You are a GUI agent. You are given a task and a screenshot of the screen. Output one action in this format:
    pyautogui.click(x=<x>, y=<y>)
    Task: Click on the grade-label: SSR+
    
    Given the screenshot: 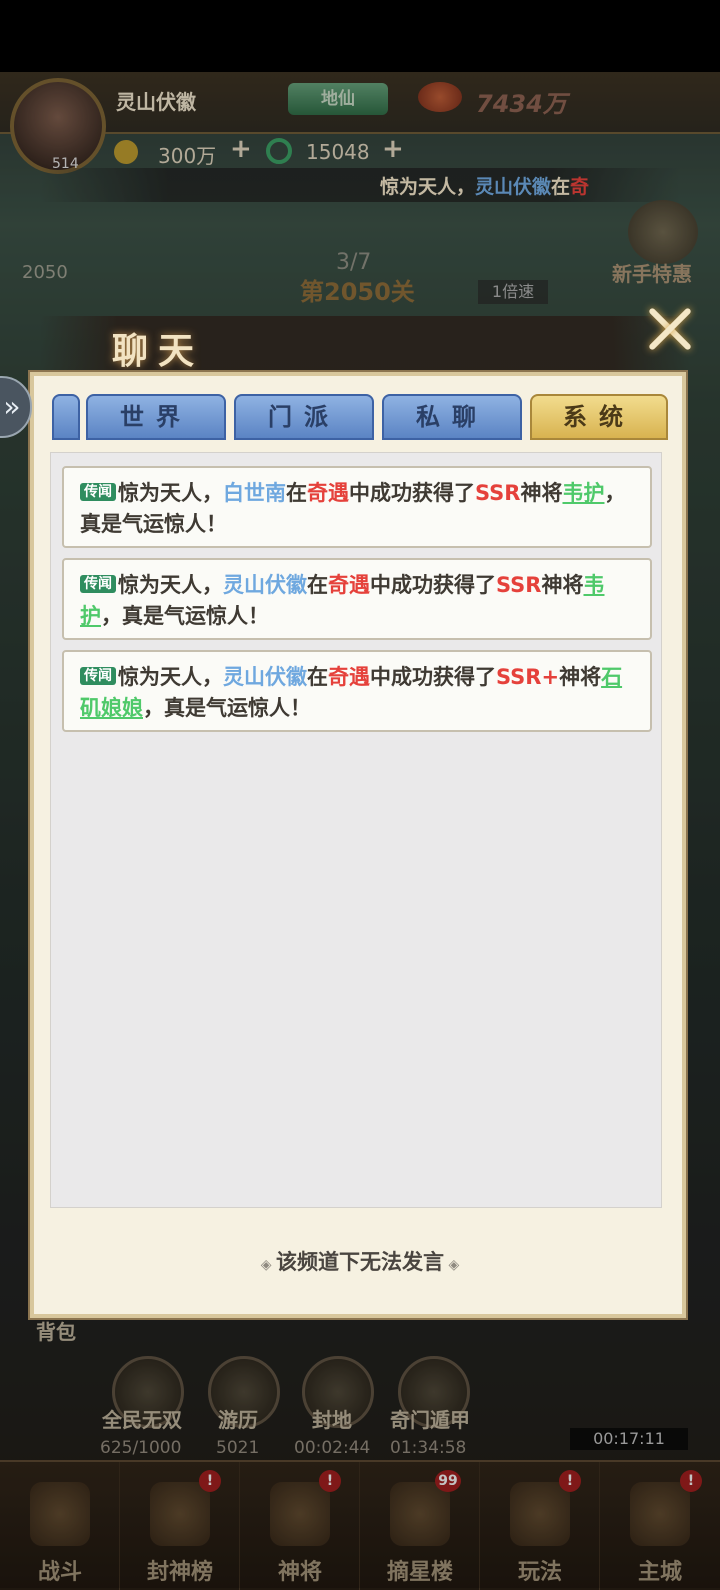 What is the action you would take?
    pyautogui.click(x=528, y=677)
    